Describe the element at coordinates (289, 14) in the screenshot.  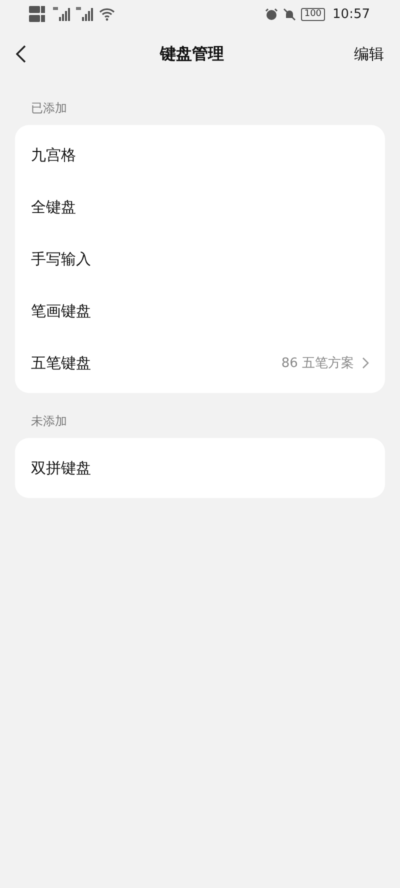
I see `bell-muted-icon` at that location.